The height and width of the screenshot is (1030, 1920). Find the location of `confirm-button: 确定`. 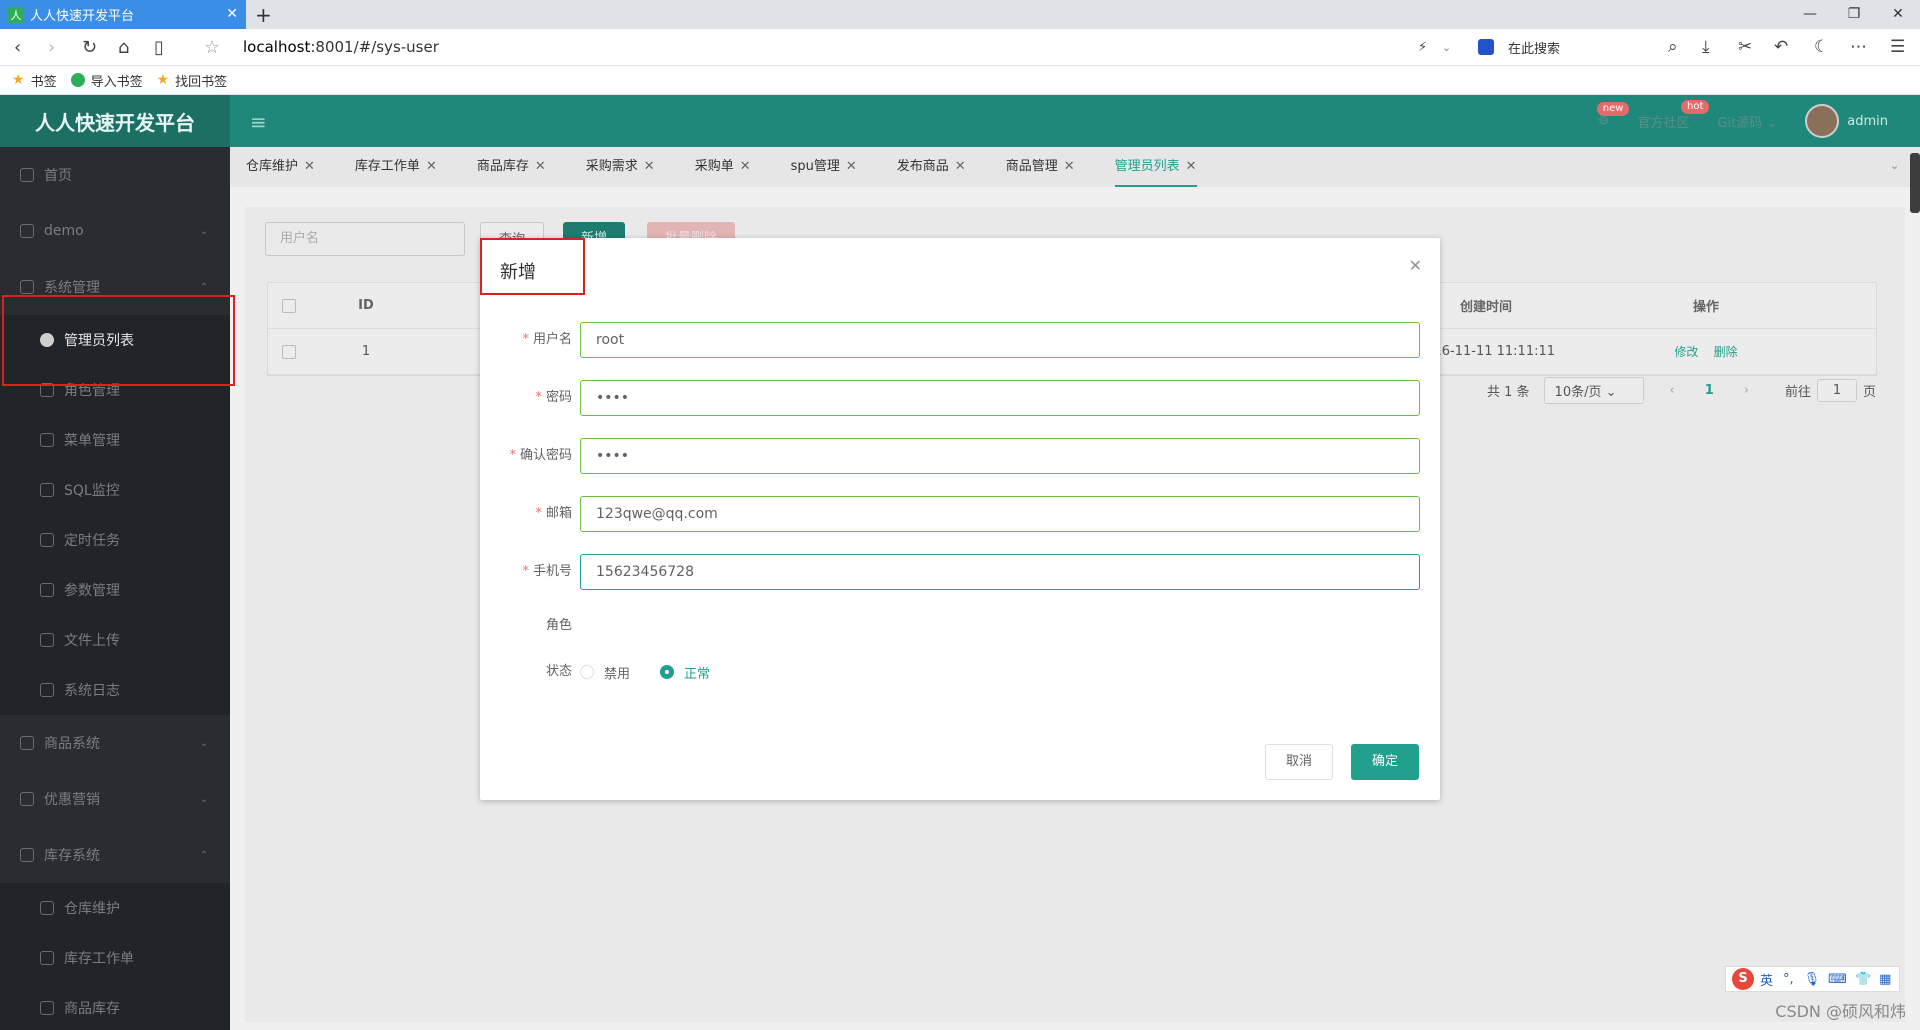

confirm-button: 确定 is located at coordinates (1385, 762).